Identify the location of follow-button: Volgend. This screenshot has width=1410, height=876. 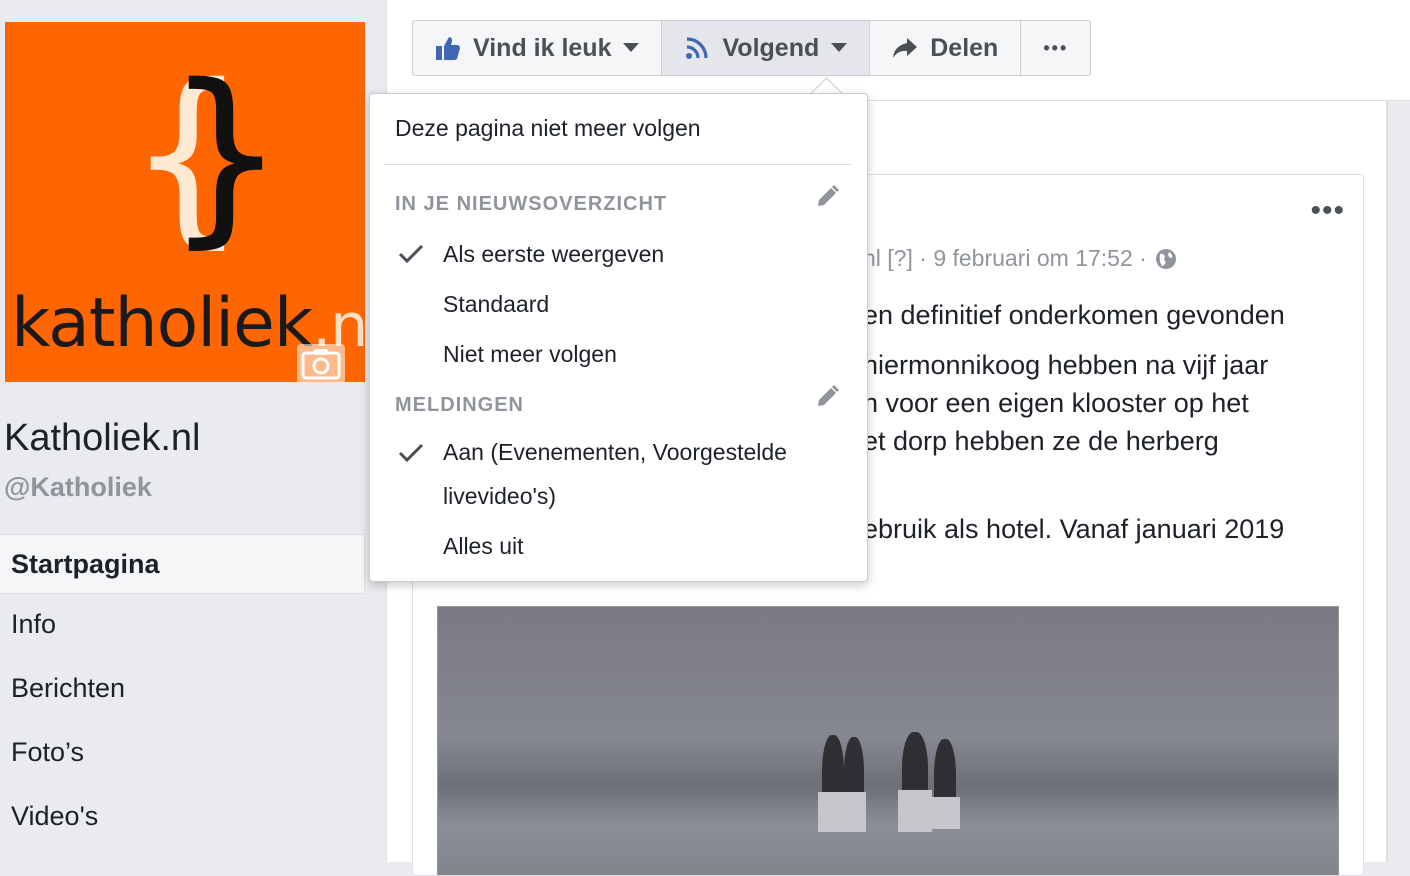
(766, 48).